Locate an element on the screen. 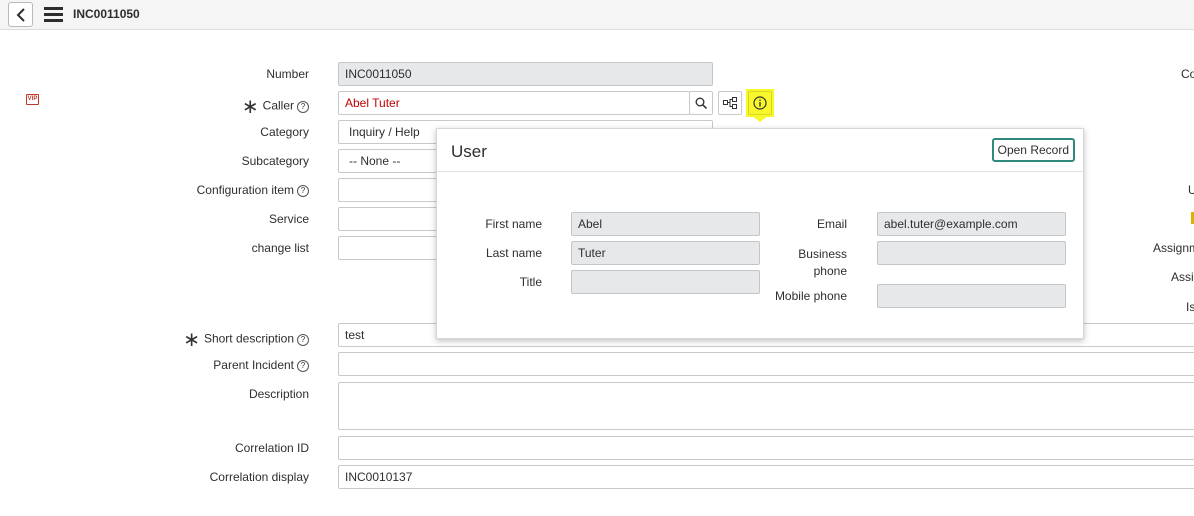  caller-label: ∗ Caller? is located at coordinates (244, 106).